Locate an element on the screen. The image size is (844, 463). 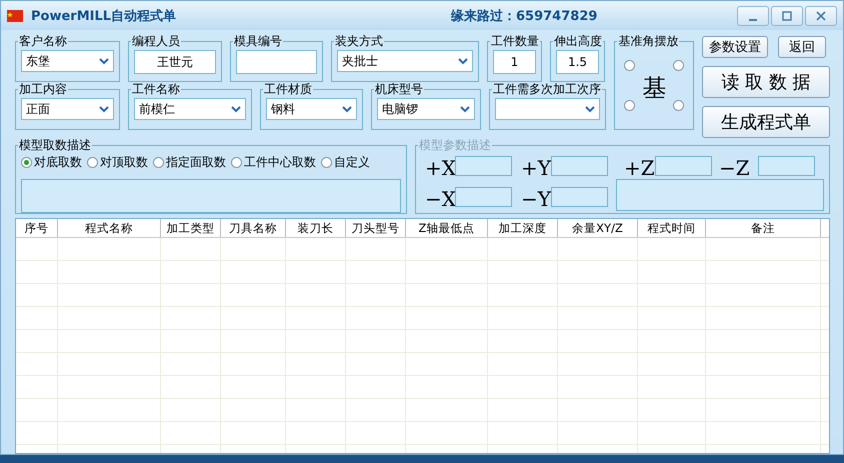
axis-label: −Z is located at coordinates (734, 168).